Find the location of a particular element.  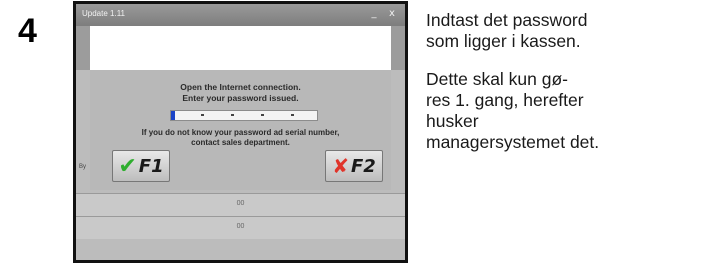

title-bar: Update 1.11 _ x is located at coordinates (240, 15).